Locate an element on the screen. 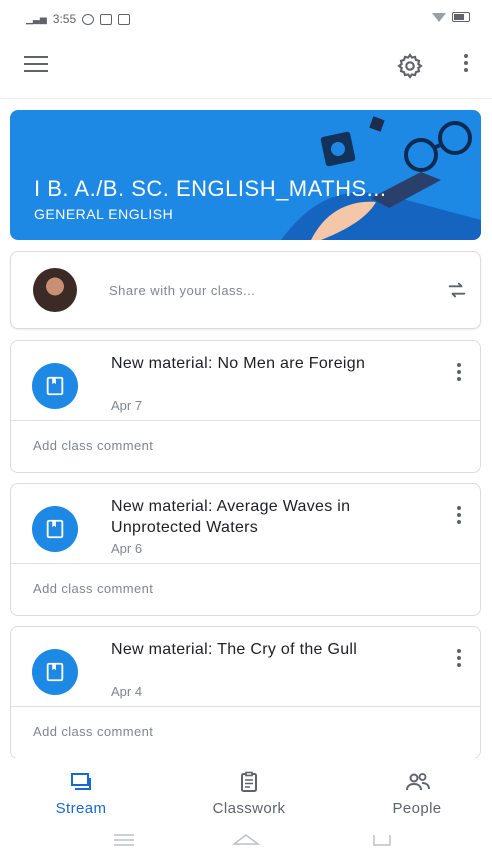  post-date: Apr 6 is located at coordinates (127, 548).